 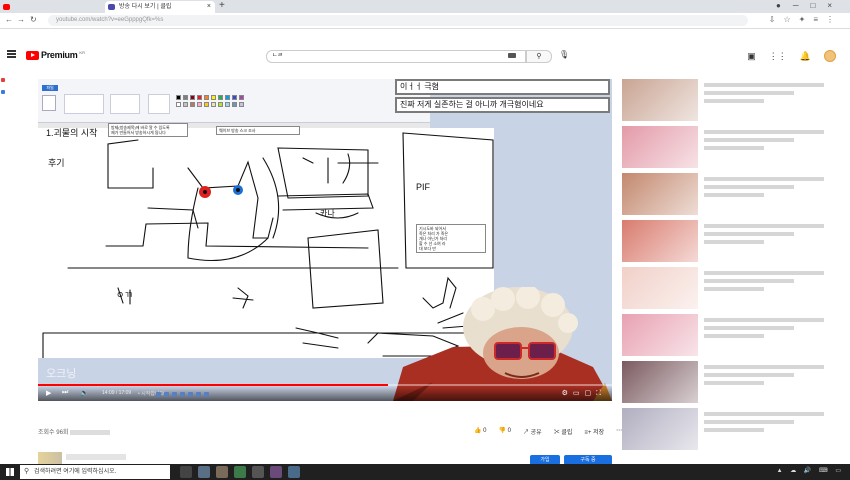 What do you see at coordinates (805, 56) in the screenshot?
I see `notifications-bell-icon: 🔔` at bounding box center [805, 56].